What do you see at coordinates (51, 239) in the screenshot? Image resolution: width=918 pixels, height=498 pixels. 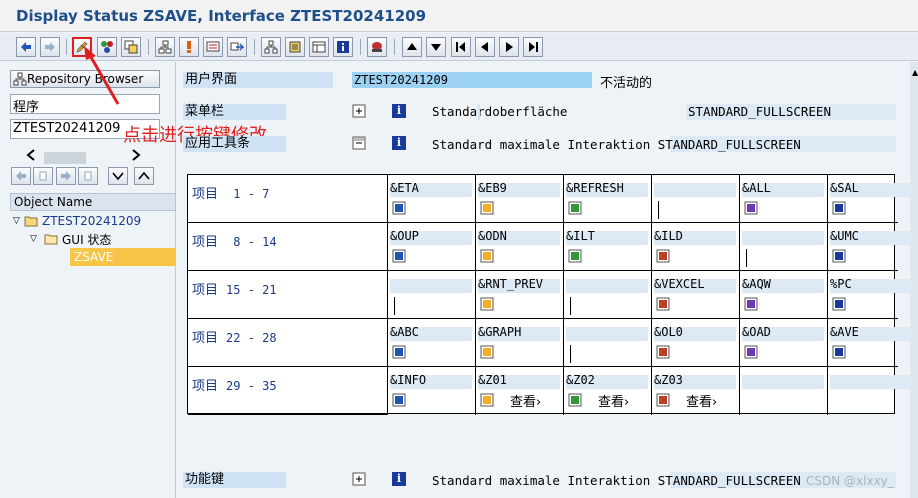 I see `folder-open-icon` at bounding box center [51, 239].